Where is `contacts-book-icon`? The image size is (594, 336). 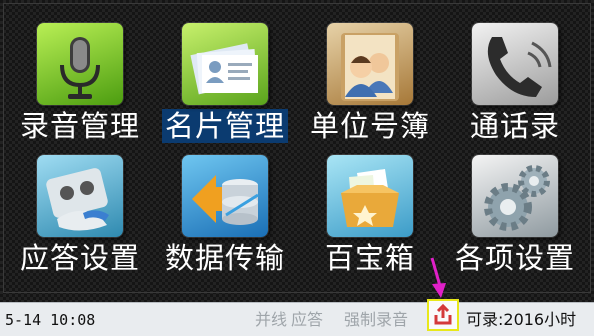
contacts-book-icon is located at coordinates (370, 64).